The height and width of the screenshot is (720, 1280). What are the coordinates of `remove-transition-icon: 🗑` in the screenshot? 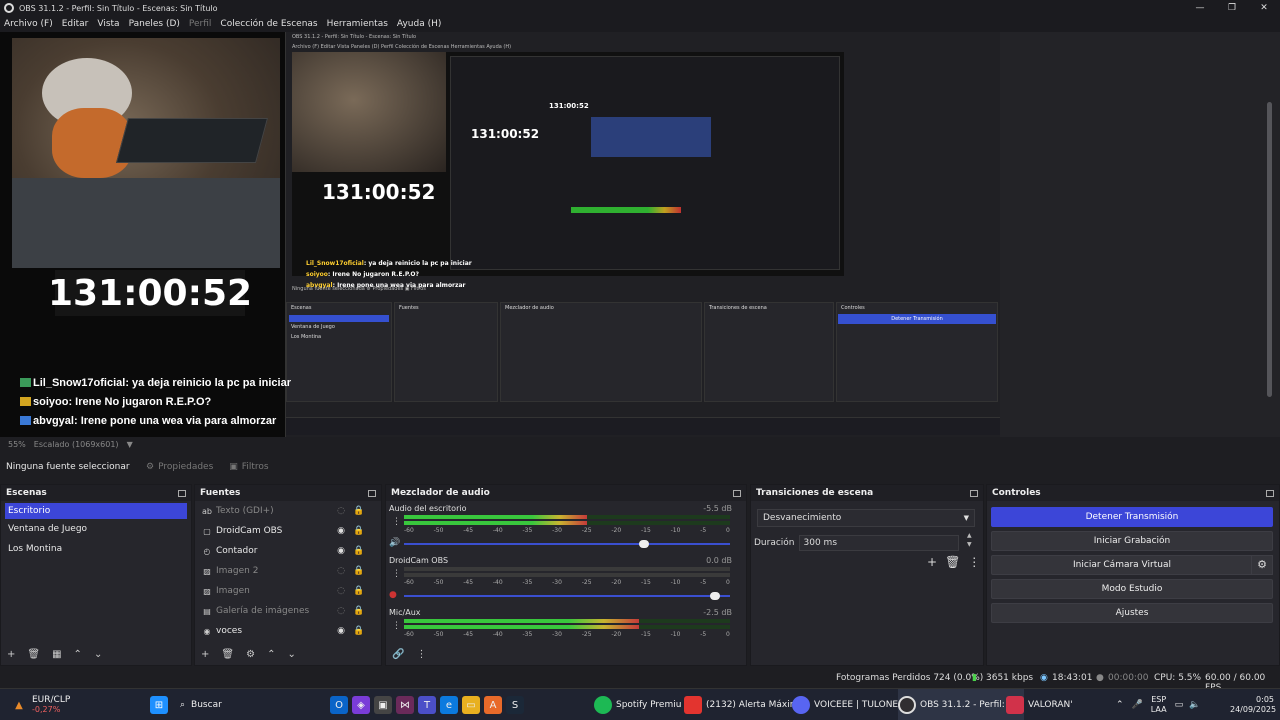 It's located at (952, 562).